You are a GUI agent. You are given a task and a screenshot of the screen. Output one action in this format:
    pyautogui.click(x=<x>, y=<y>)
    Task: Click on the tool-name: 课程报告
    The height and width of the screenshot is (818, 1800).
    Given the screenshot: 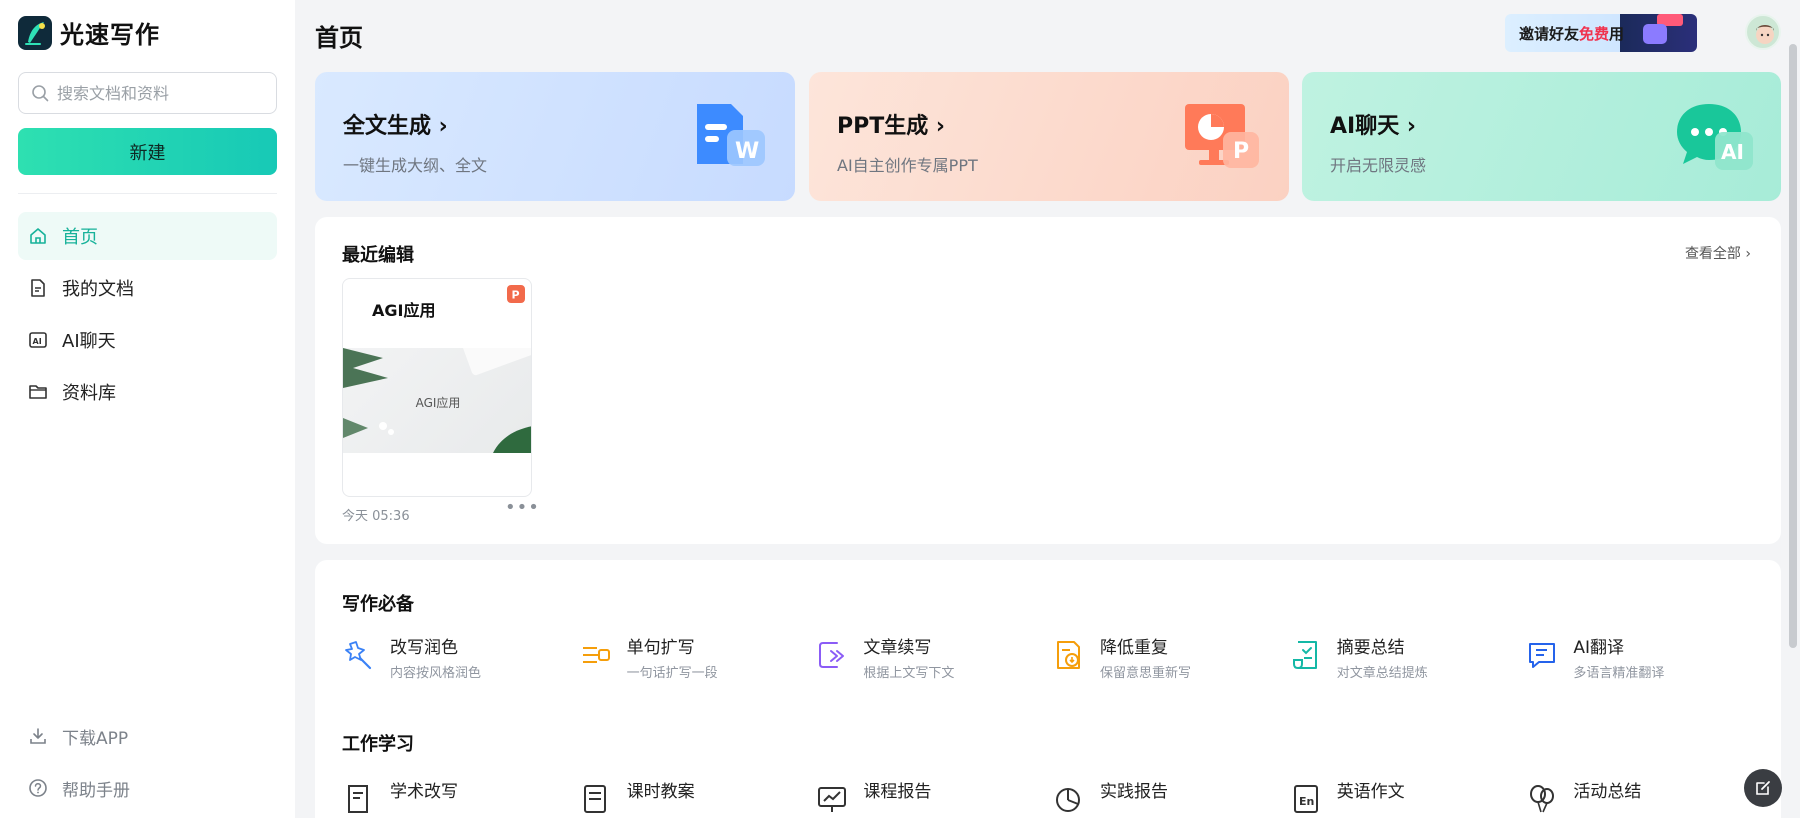 What is the action you would take?
    pyautogui.click(x=897, y=792)
    